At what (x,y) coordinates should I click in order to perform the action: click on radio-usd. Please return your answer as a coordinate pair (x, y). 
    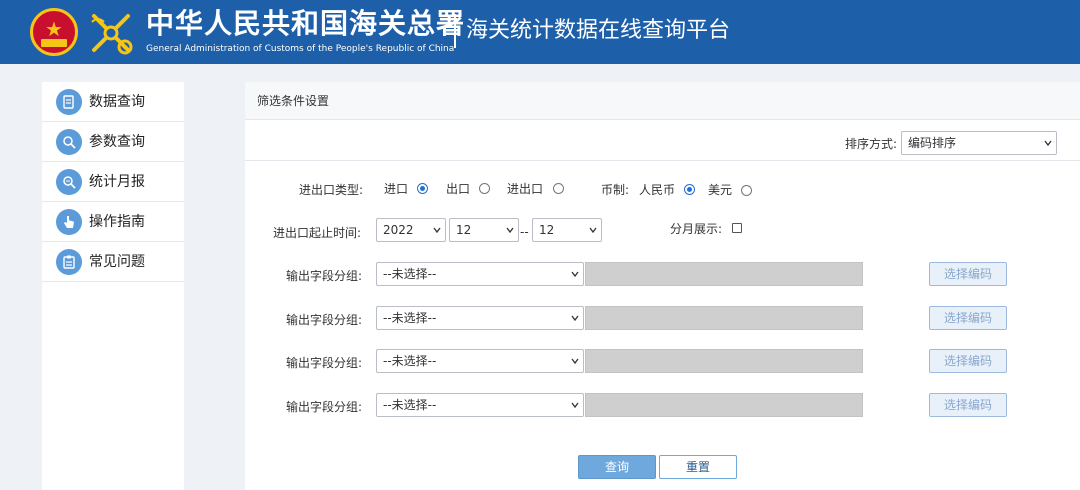
    Looking at the image, I should click on (746, 190).